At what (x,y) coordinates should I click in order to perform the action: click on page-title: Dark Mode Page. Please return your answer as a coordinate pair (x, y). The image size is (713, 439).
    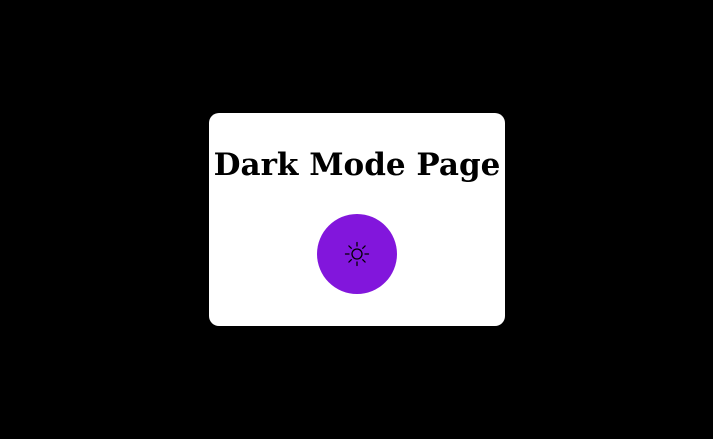
    Looking at the image, I should click on (357, 165).